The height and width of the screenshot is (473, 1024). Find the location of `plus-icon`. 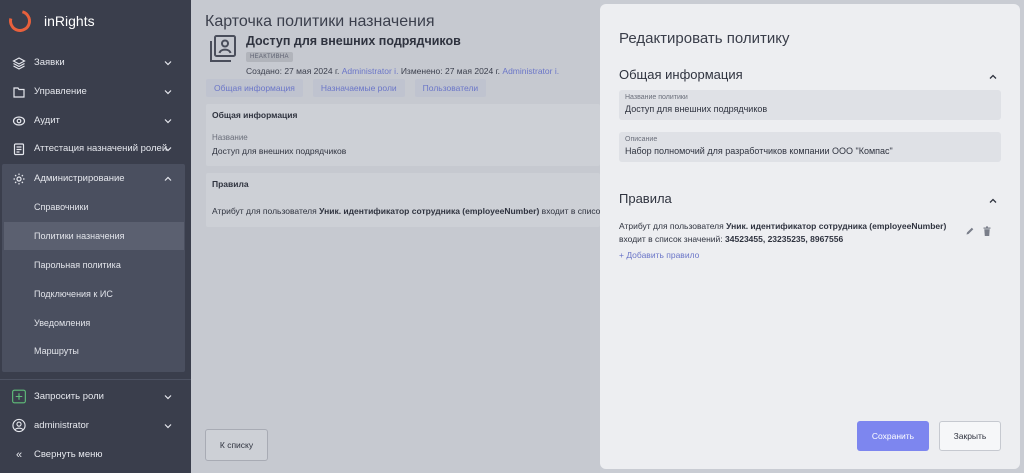

plus-icon is located at coordinates (19, 396).